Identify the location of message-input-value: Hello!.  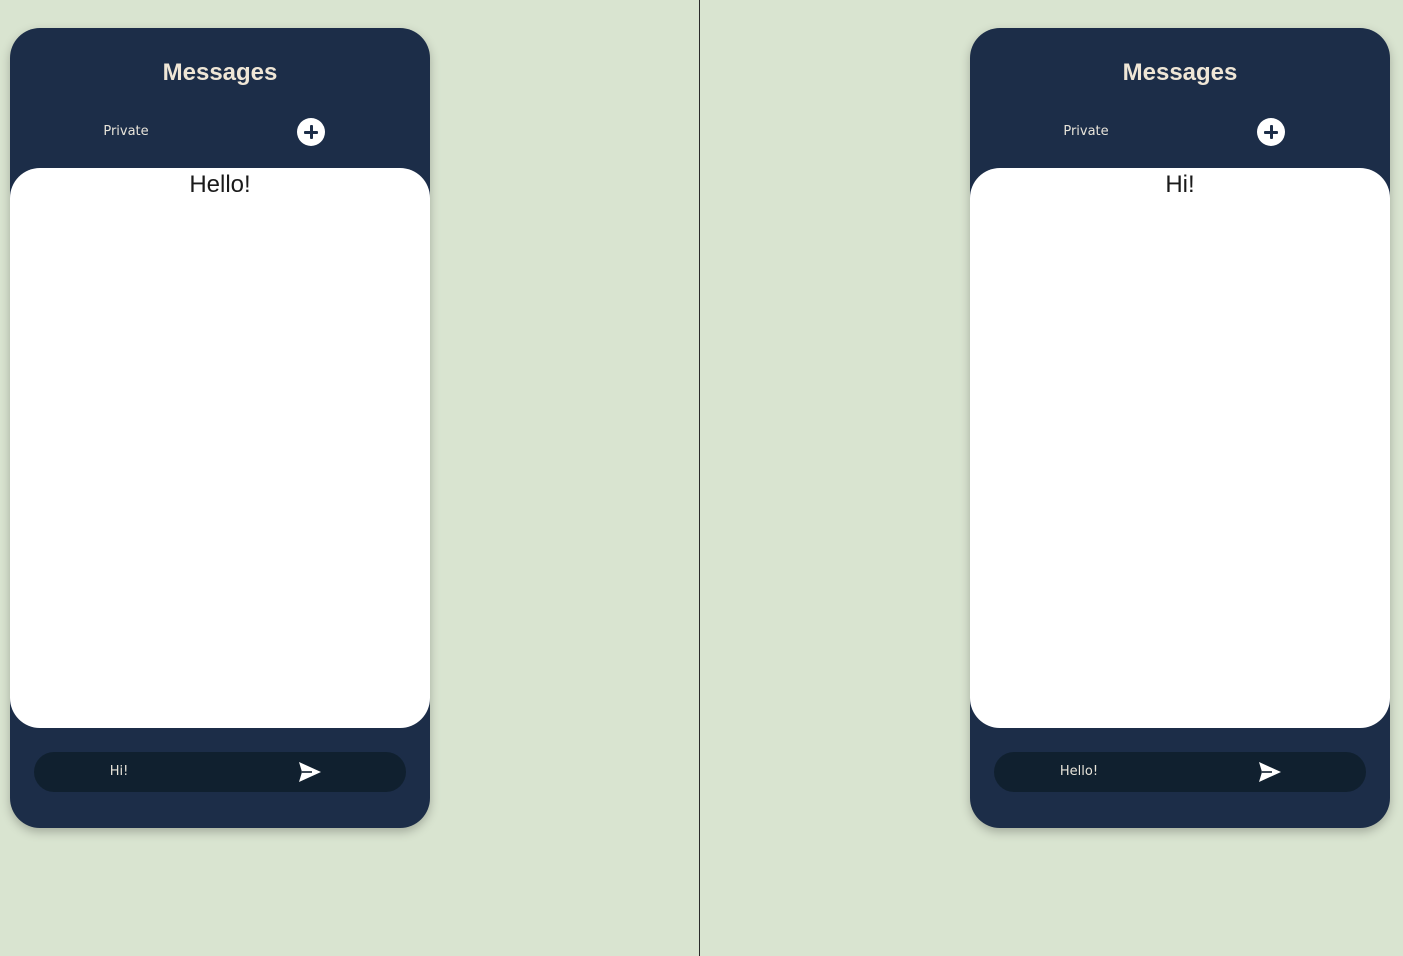
(1079, 772).